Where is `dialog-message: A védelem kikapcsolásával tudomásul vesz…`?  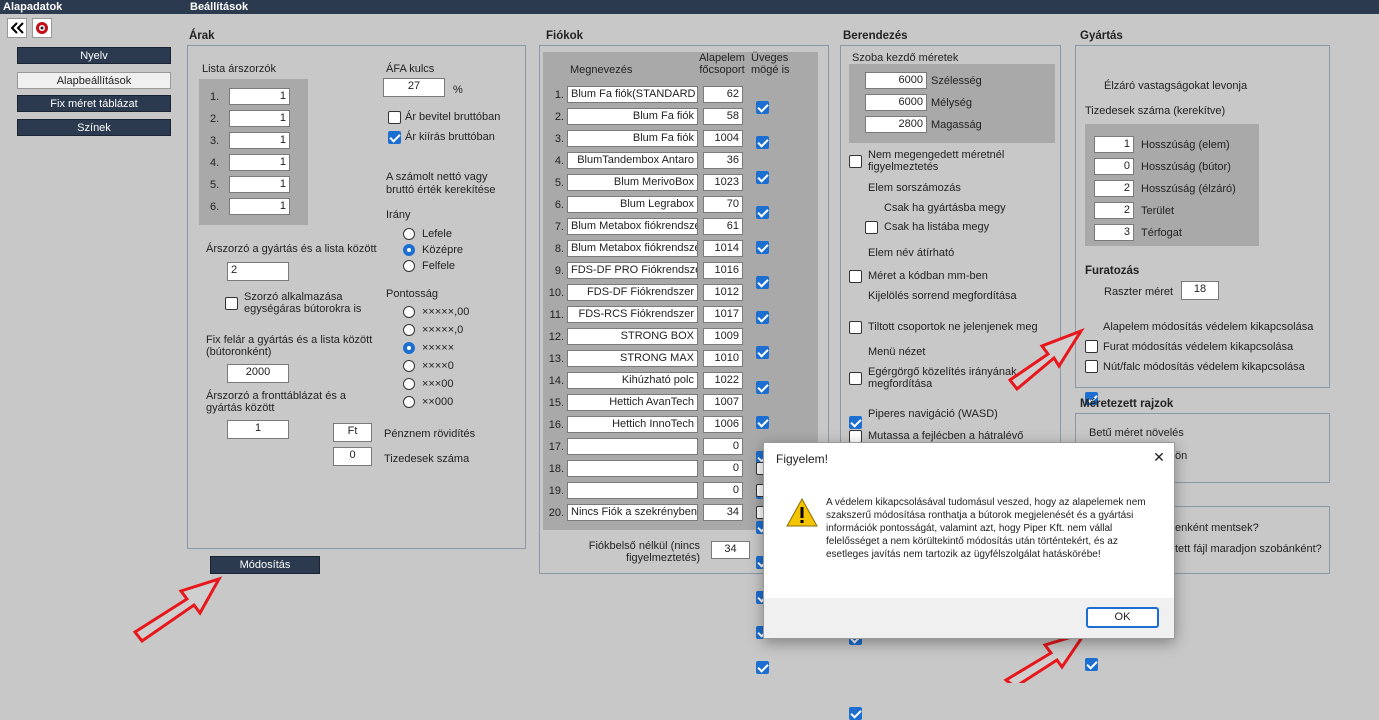 dialog-message: A védelem kikapcsolásával tudomásul vesz… is located at coordinates (986, 528).